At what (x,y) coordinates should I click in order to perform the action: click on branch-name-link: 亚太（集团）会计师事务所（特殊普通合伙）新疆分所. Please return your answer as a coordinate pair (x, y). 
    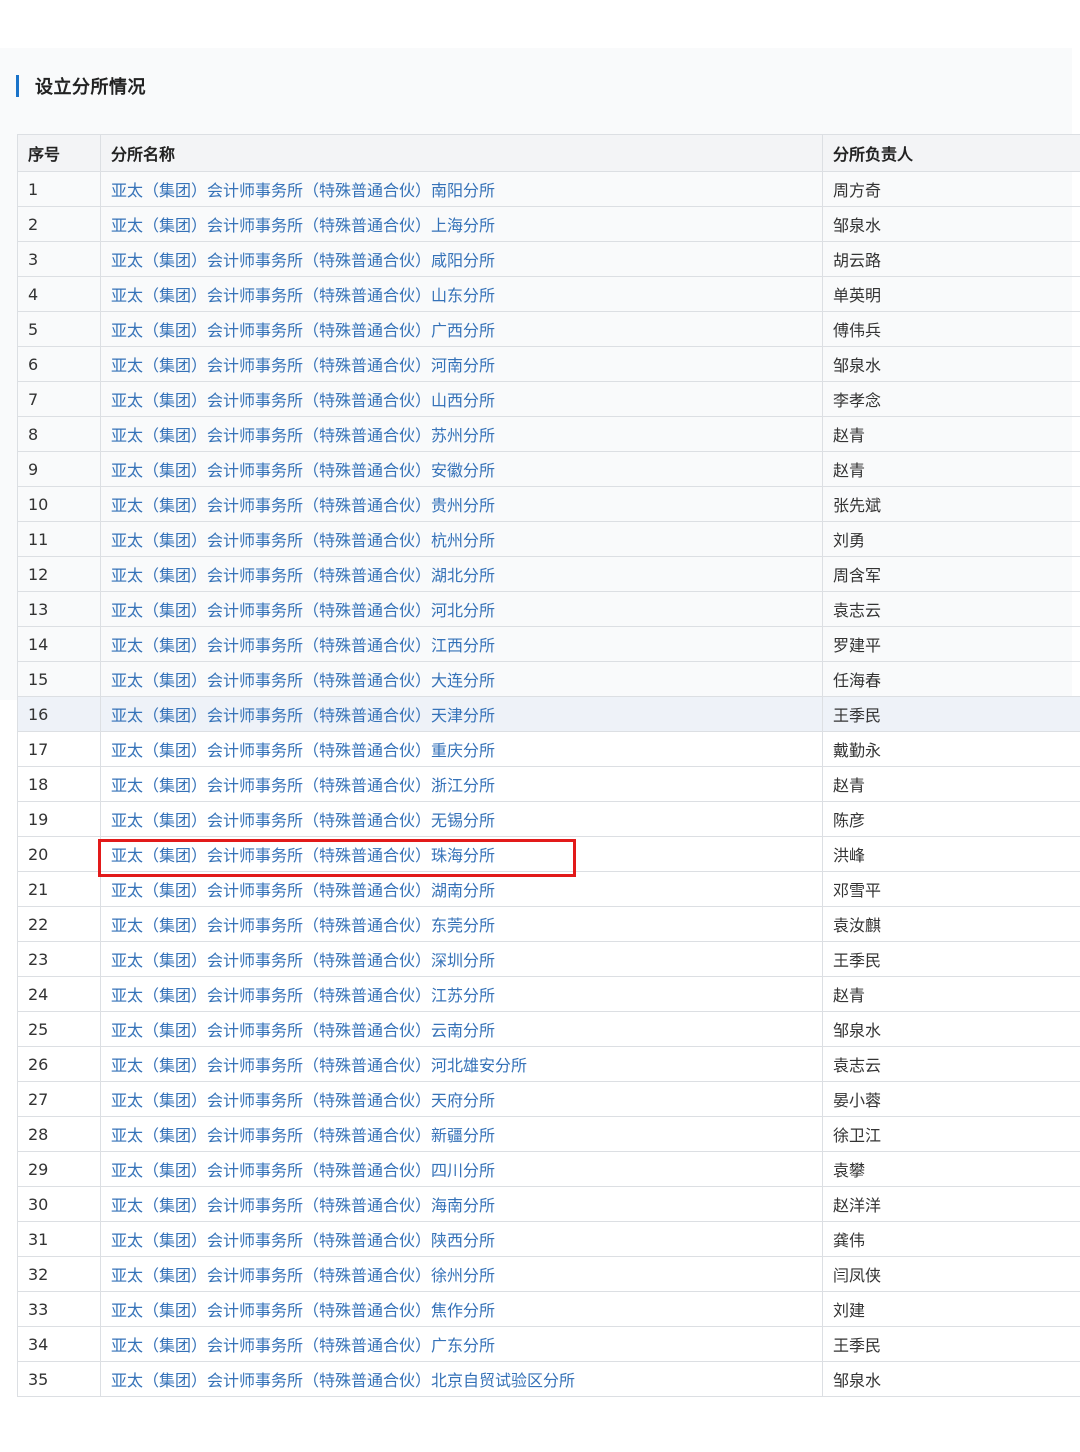
    Looking at the image, I should click on (303, 1135).